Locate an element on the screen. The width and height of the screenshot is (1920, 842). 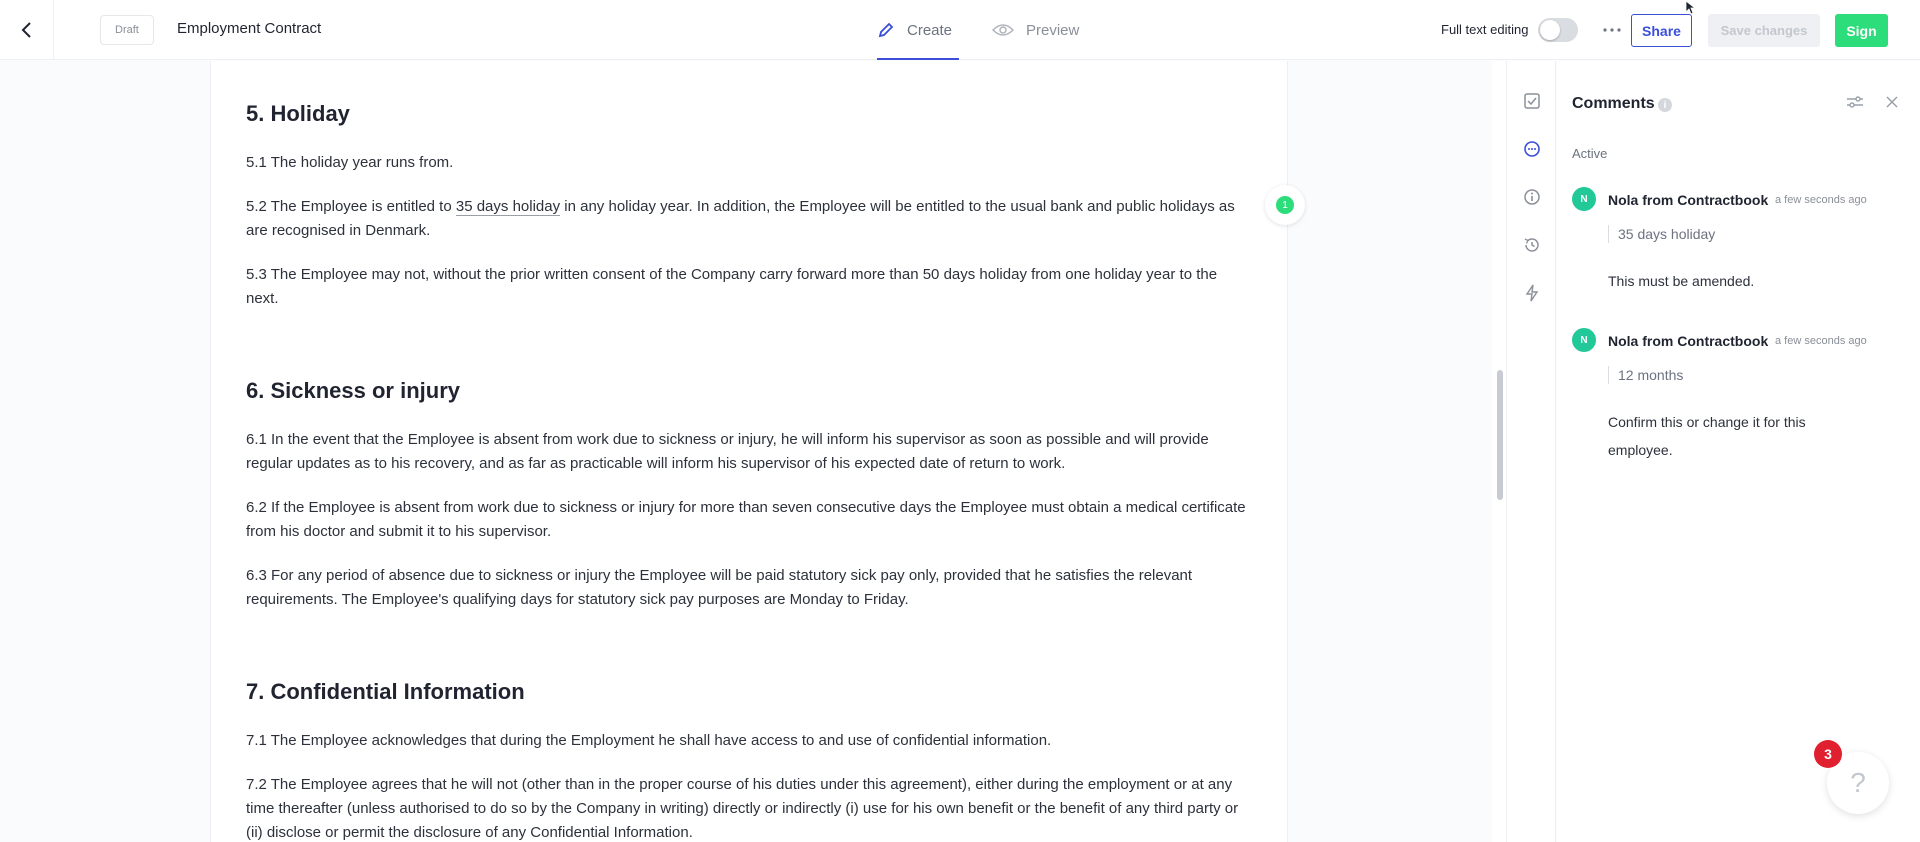
back-button is located at coordinates (27, 30).